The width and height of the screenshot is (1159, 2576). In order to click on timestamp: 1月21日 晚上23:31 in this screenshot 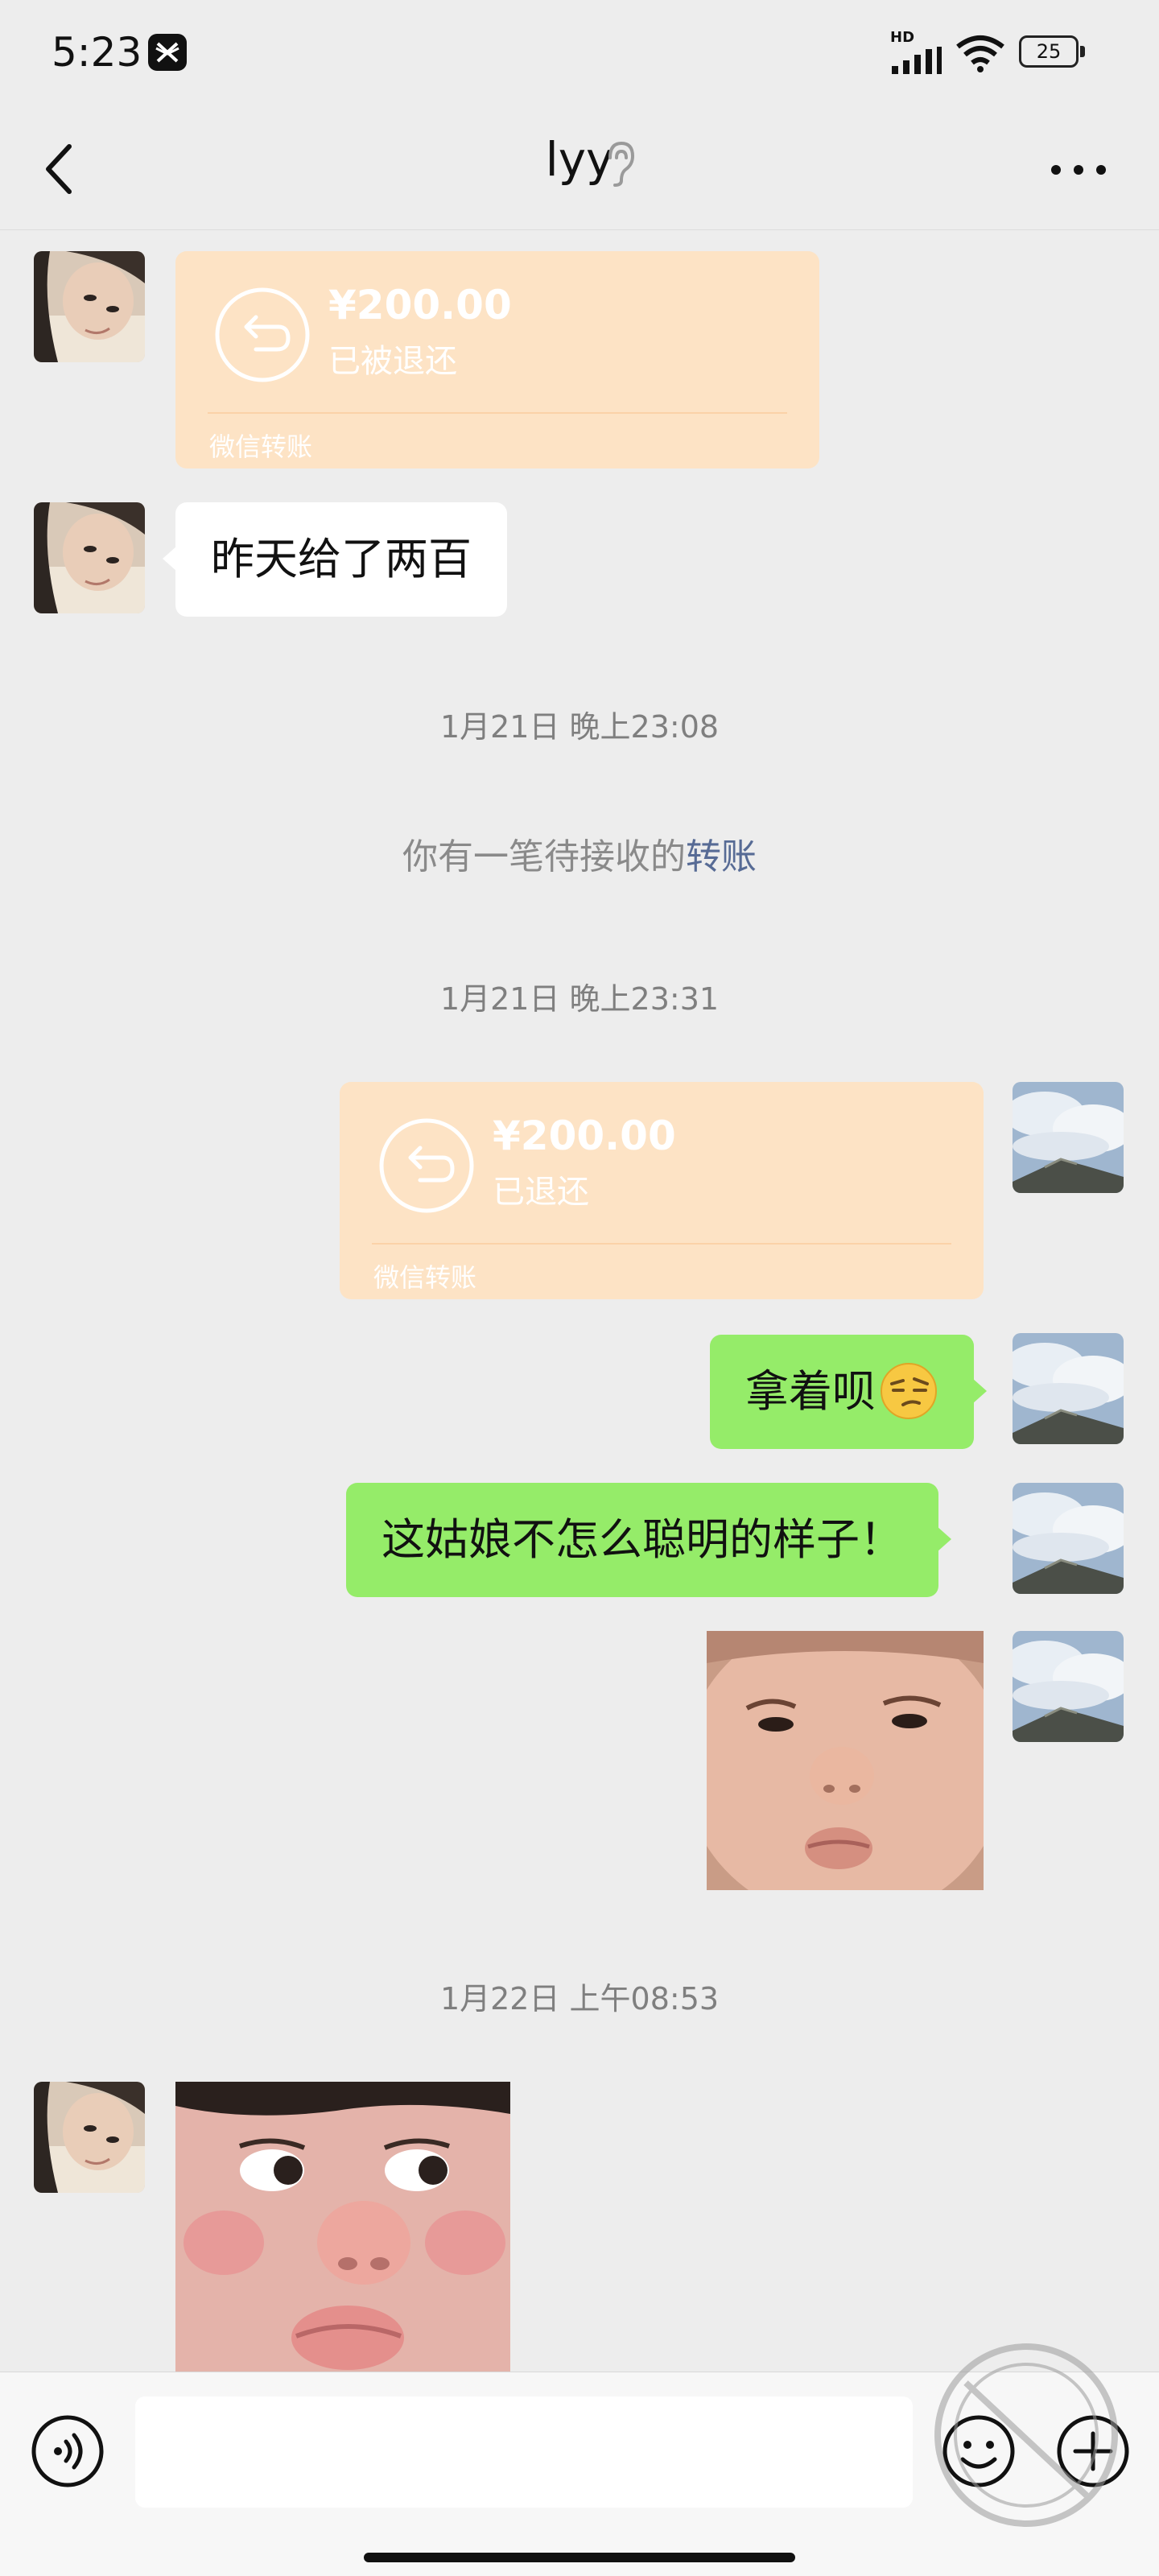, I will do `click(579, 999)`.